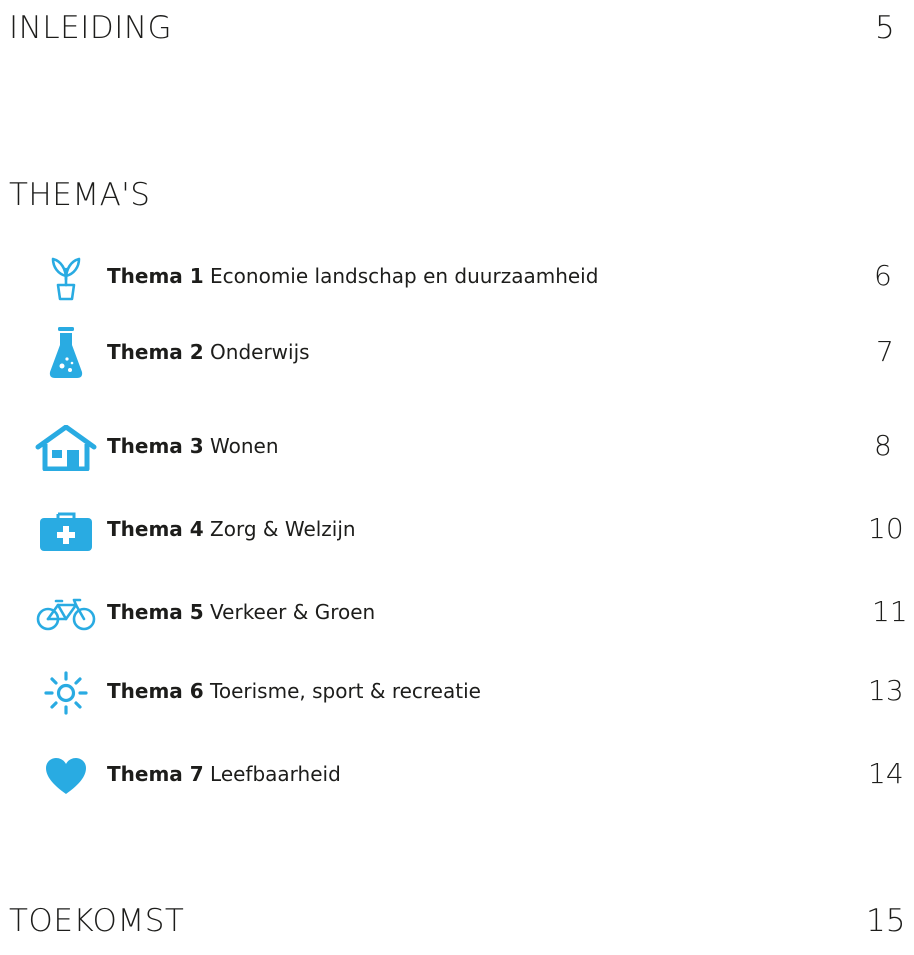 The image size is (914, 955). I want to click on sun-icon, so click(66, 693).